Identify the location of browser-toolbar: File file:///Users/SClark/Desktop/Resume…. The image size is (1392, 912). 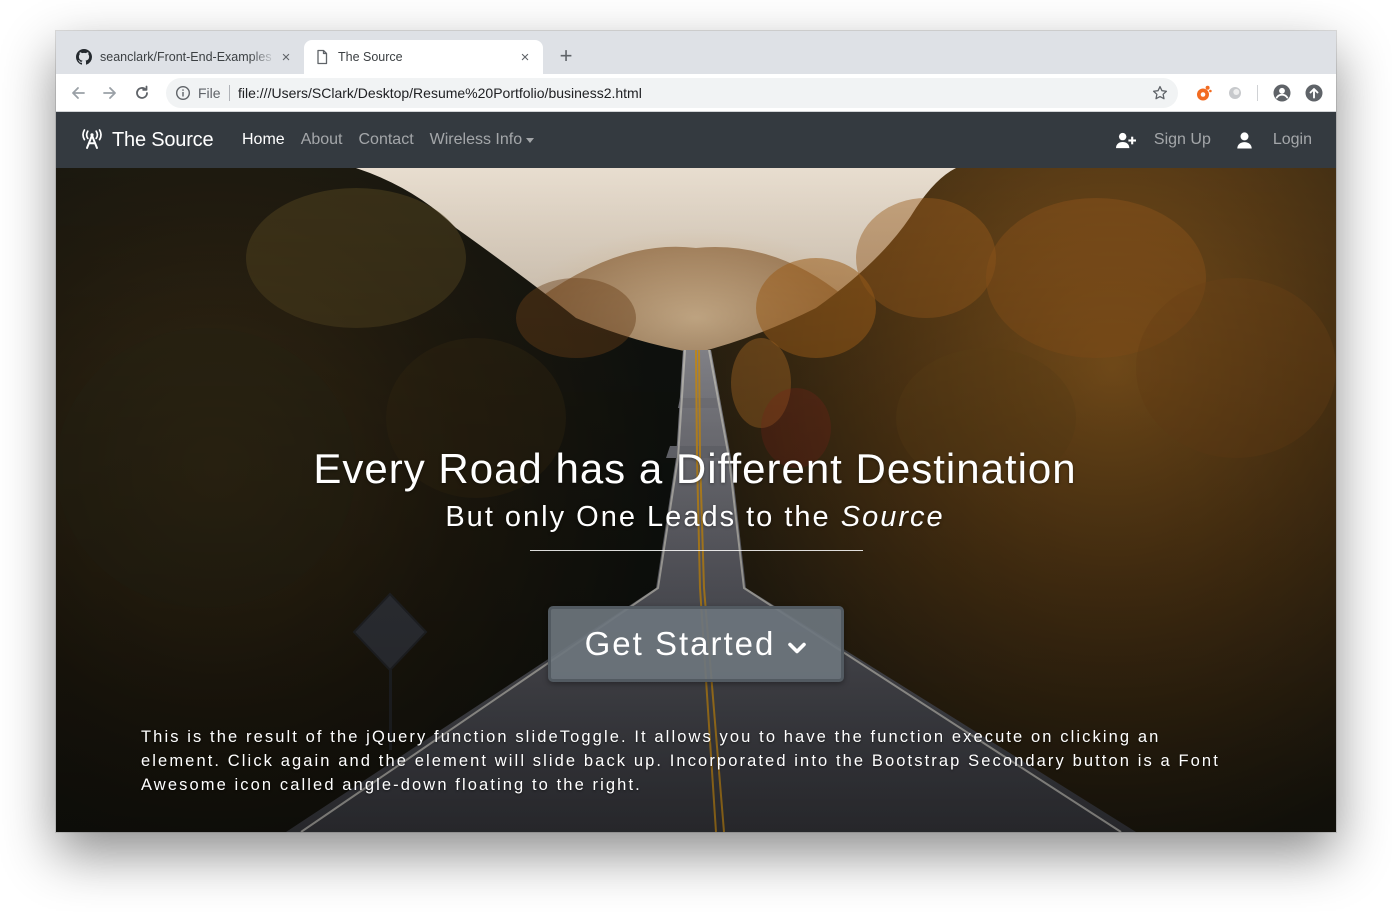
(696, 93).